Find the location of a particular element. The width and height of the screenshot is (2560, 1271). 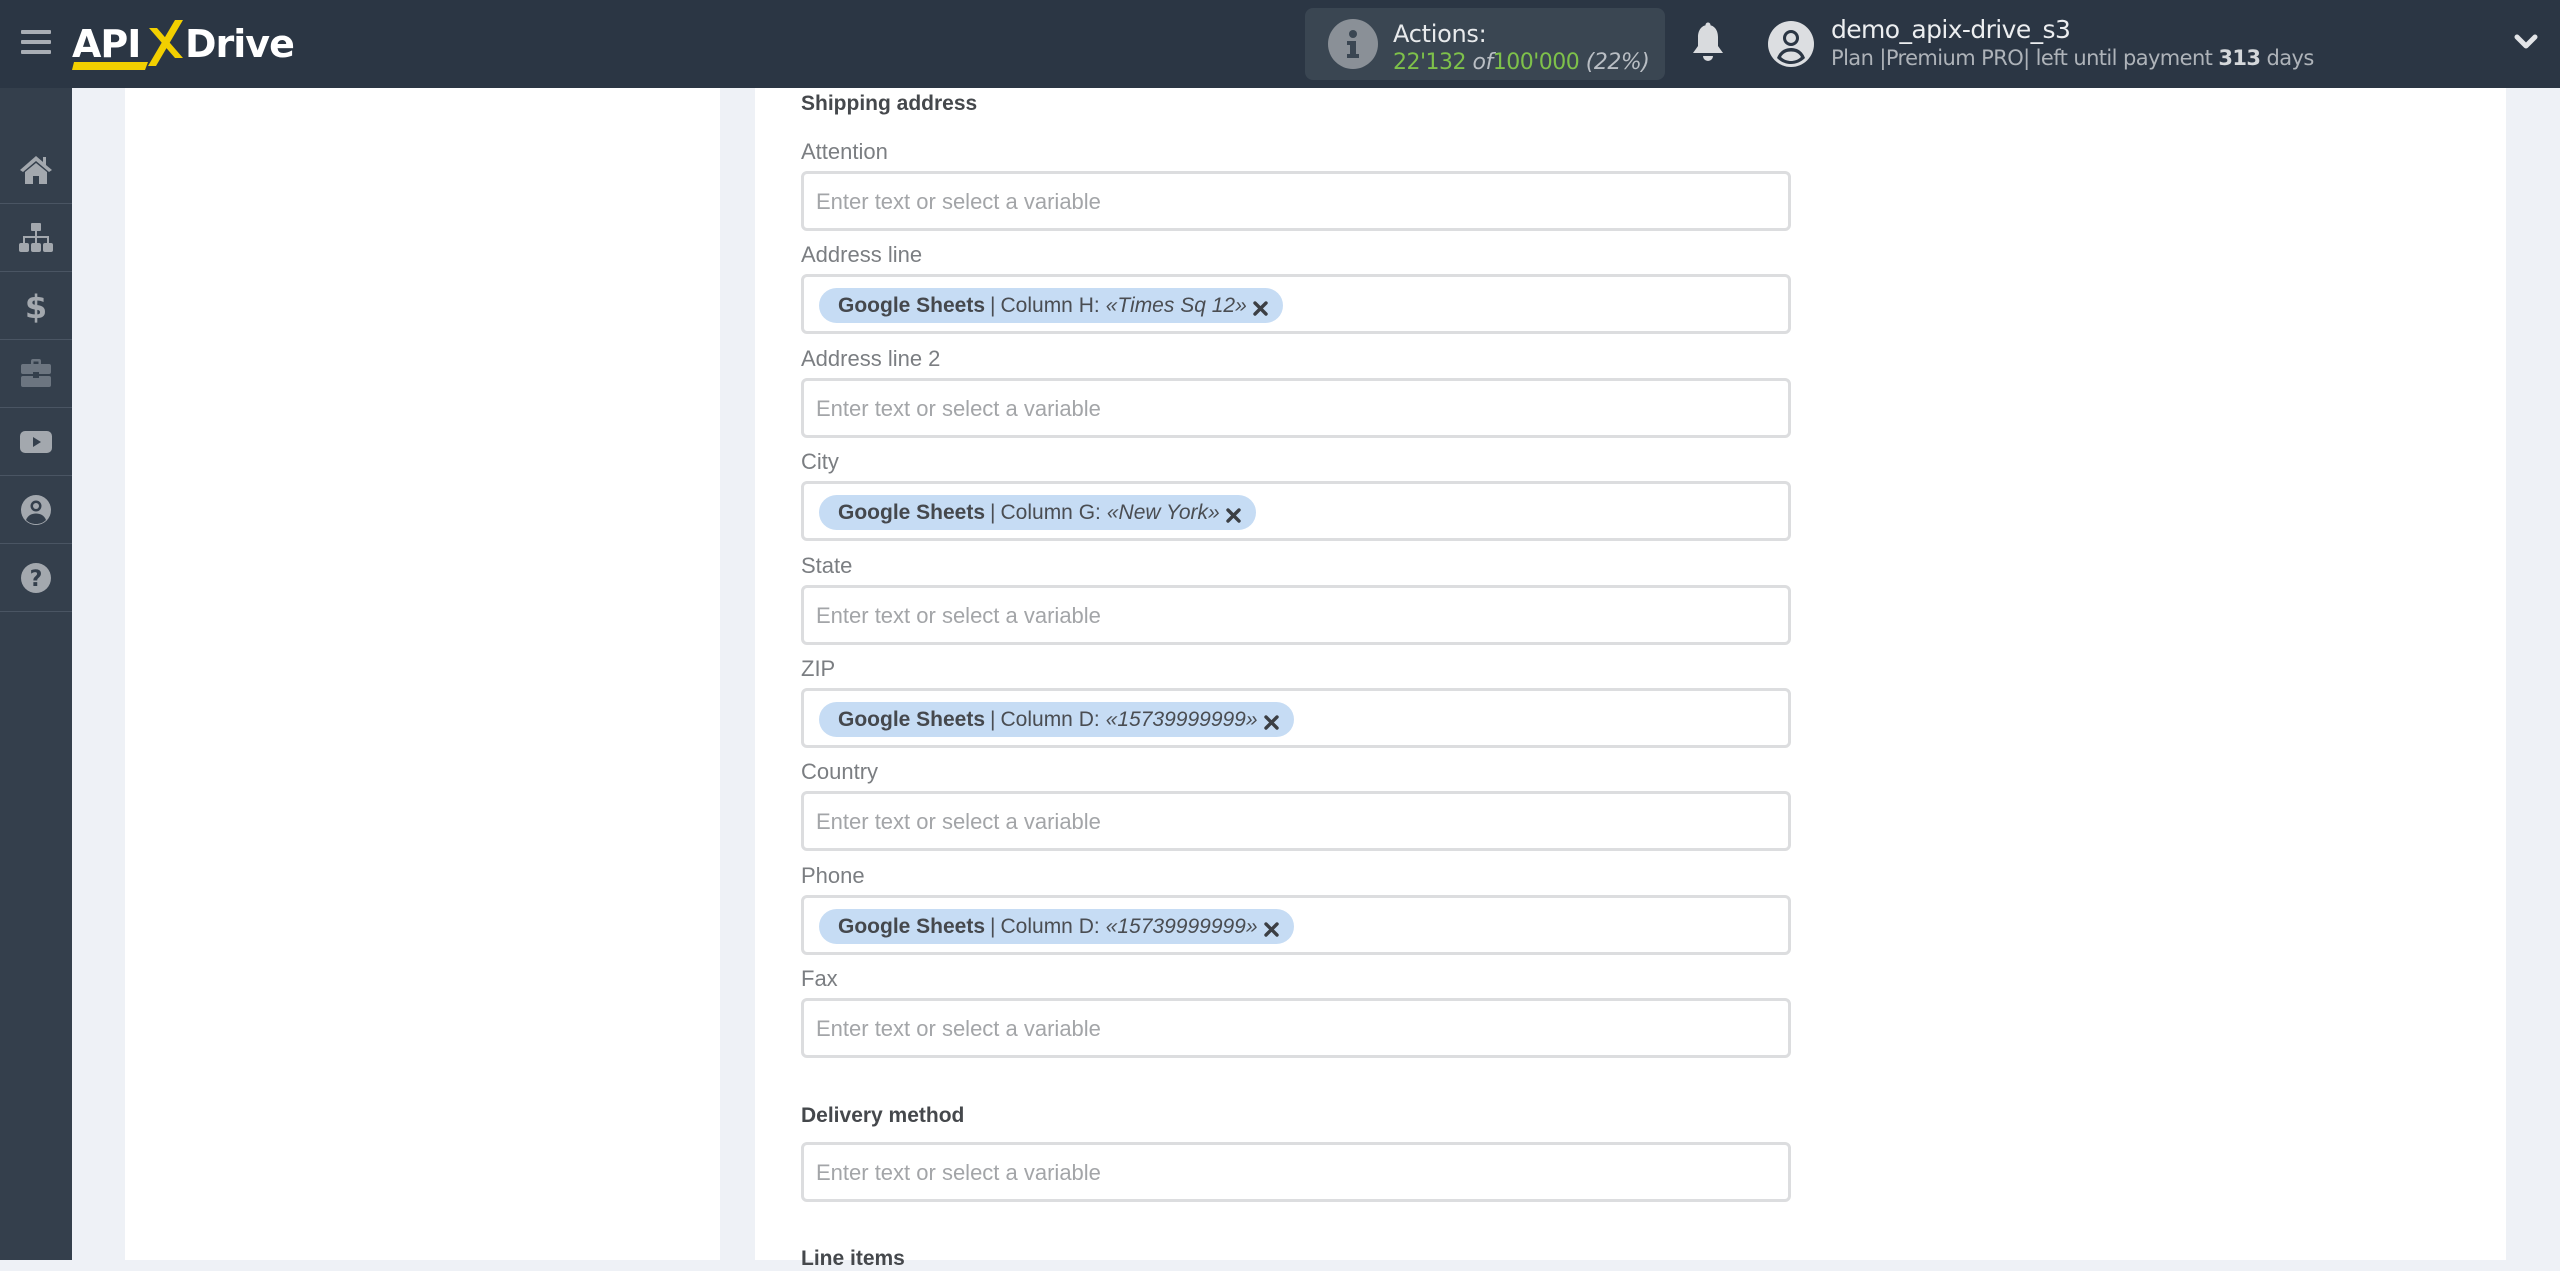

line-items-heading: Line items is located at coordinates (853, 1258).